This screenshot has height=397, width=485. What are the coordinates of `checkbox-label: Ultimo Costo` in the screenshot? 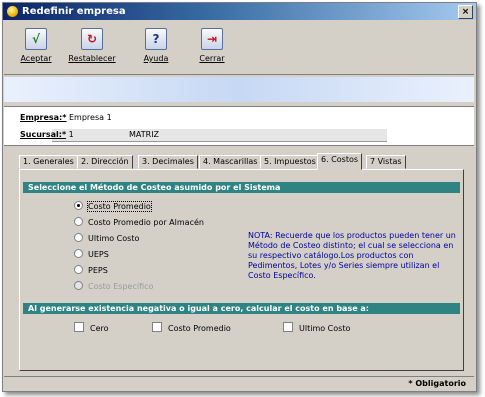 It's located at (325, 328).